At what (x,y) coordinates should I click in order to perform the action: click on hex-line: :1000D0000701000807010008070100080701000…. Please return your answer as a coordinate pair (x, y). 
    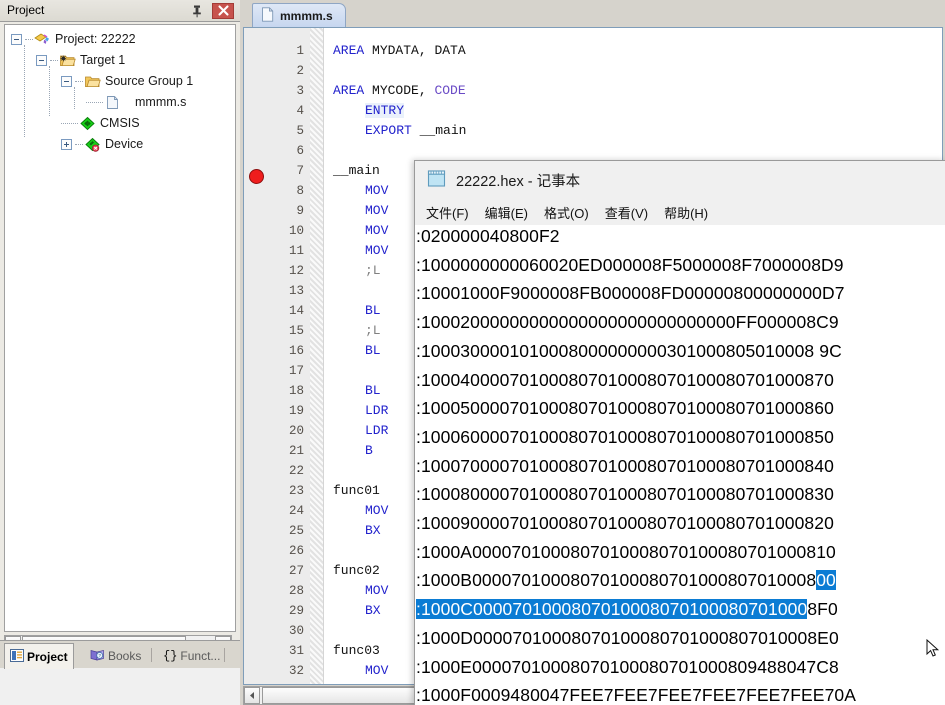
    Looking at the image, I should click on (627, 638).